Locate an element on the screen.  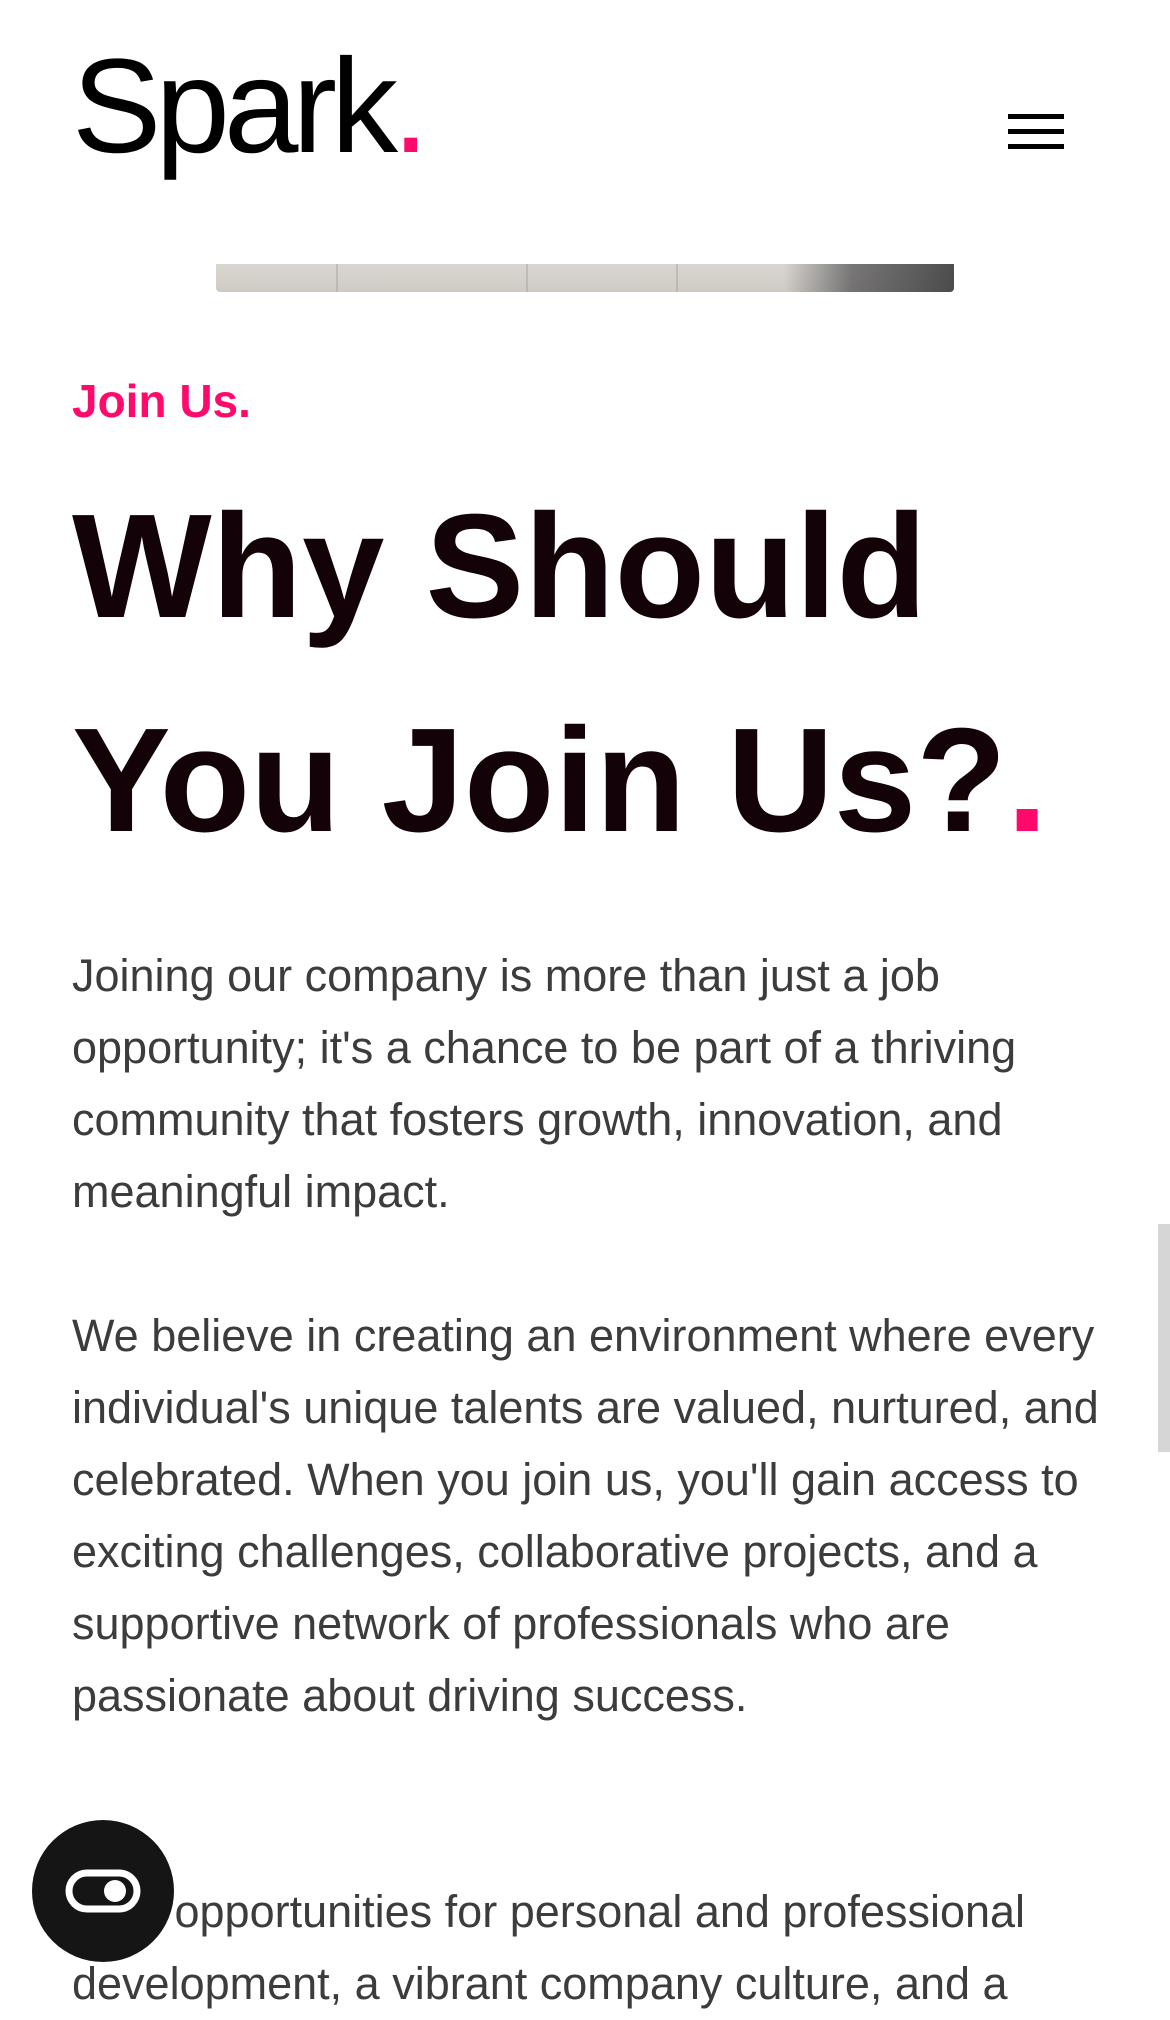
menu-bar-bottom is located at coordinates (1036, 146).